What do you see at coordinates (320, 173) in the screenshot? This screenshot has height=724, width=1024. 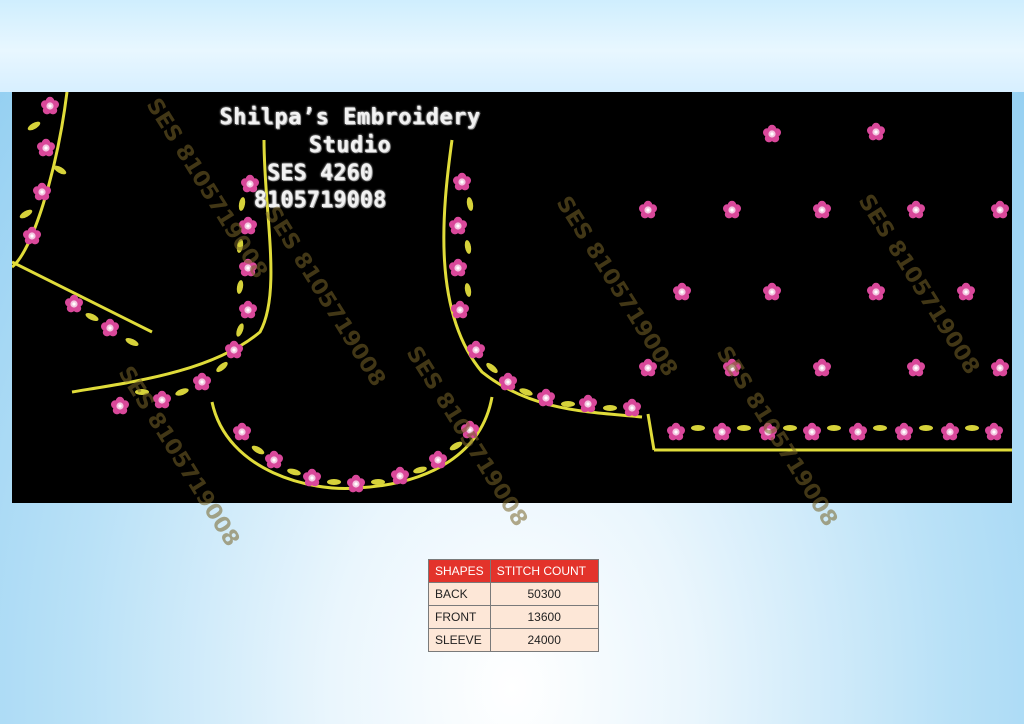 I see `design-code: SES 4260` at bounding box center [320, 173].